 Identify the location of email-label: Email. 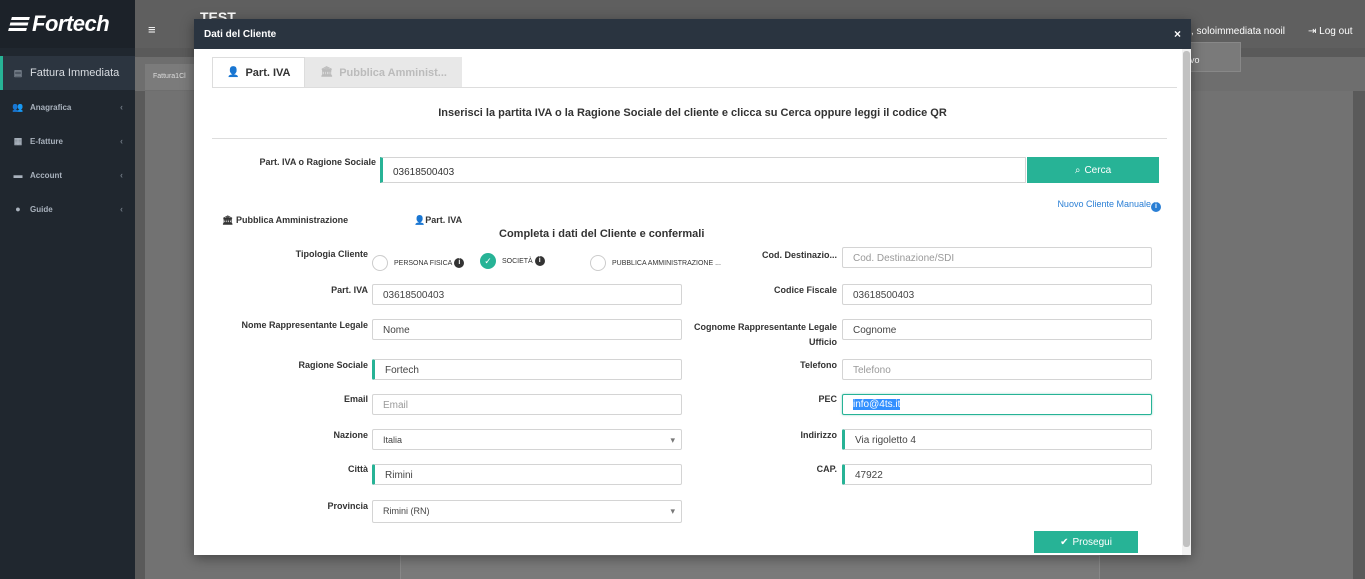
(355, 399).